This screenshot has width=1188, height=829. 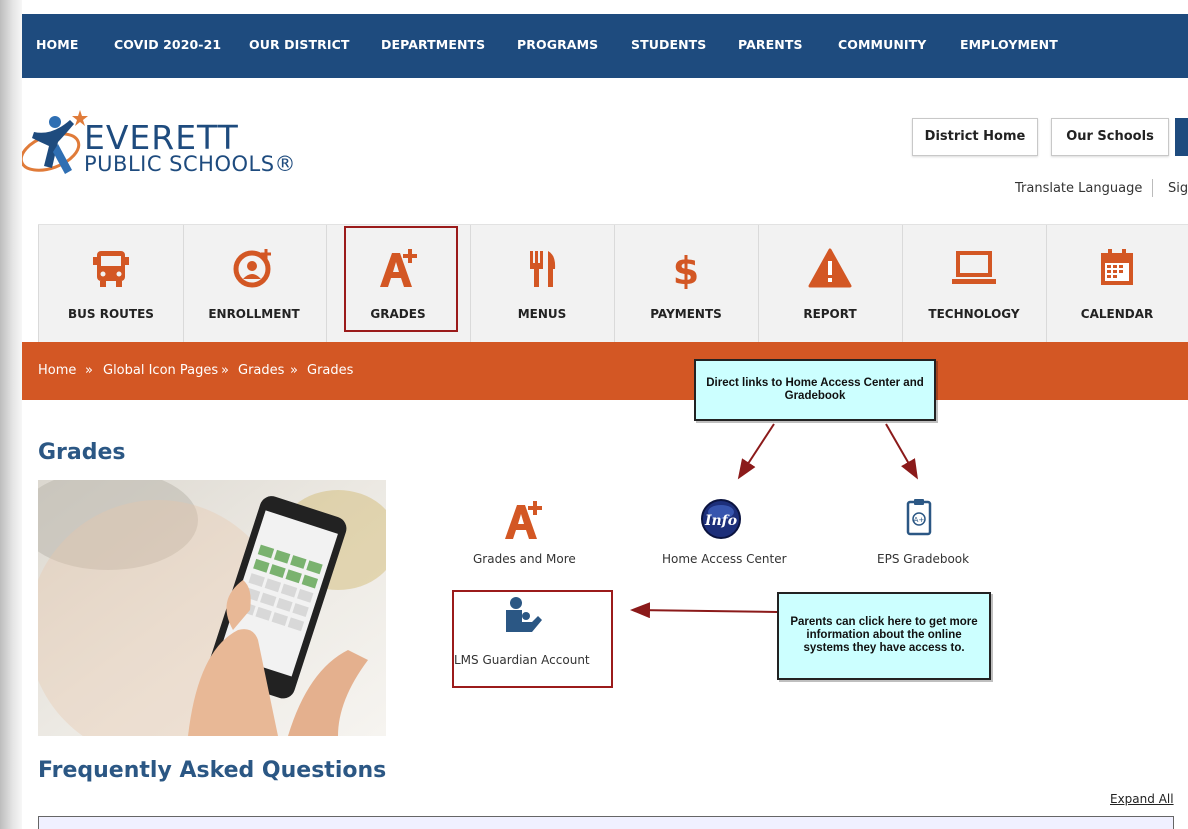 What do you see at coordinates (401, 279) in the screenshot?
I see `grades-highlight-box` at bounding box center [401, 279].